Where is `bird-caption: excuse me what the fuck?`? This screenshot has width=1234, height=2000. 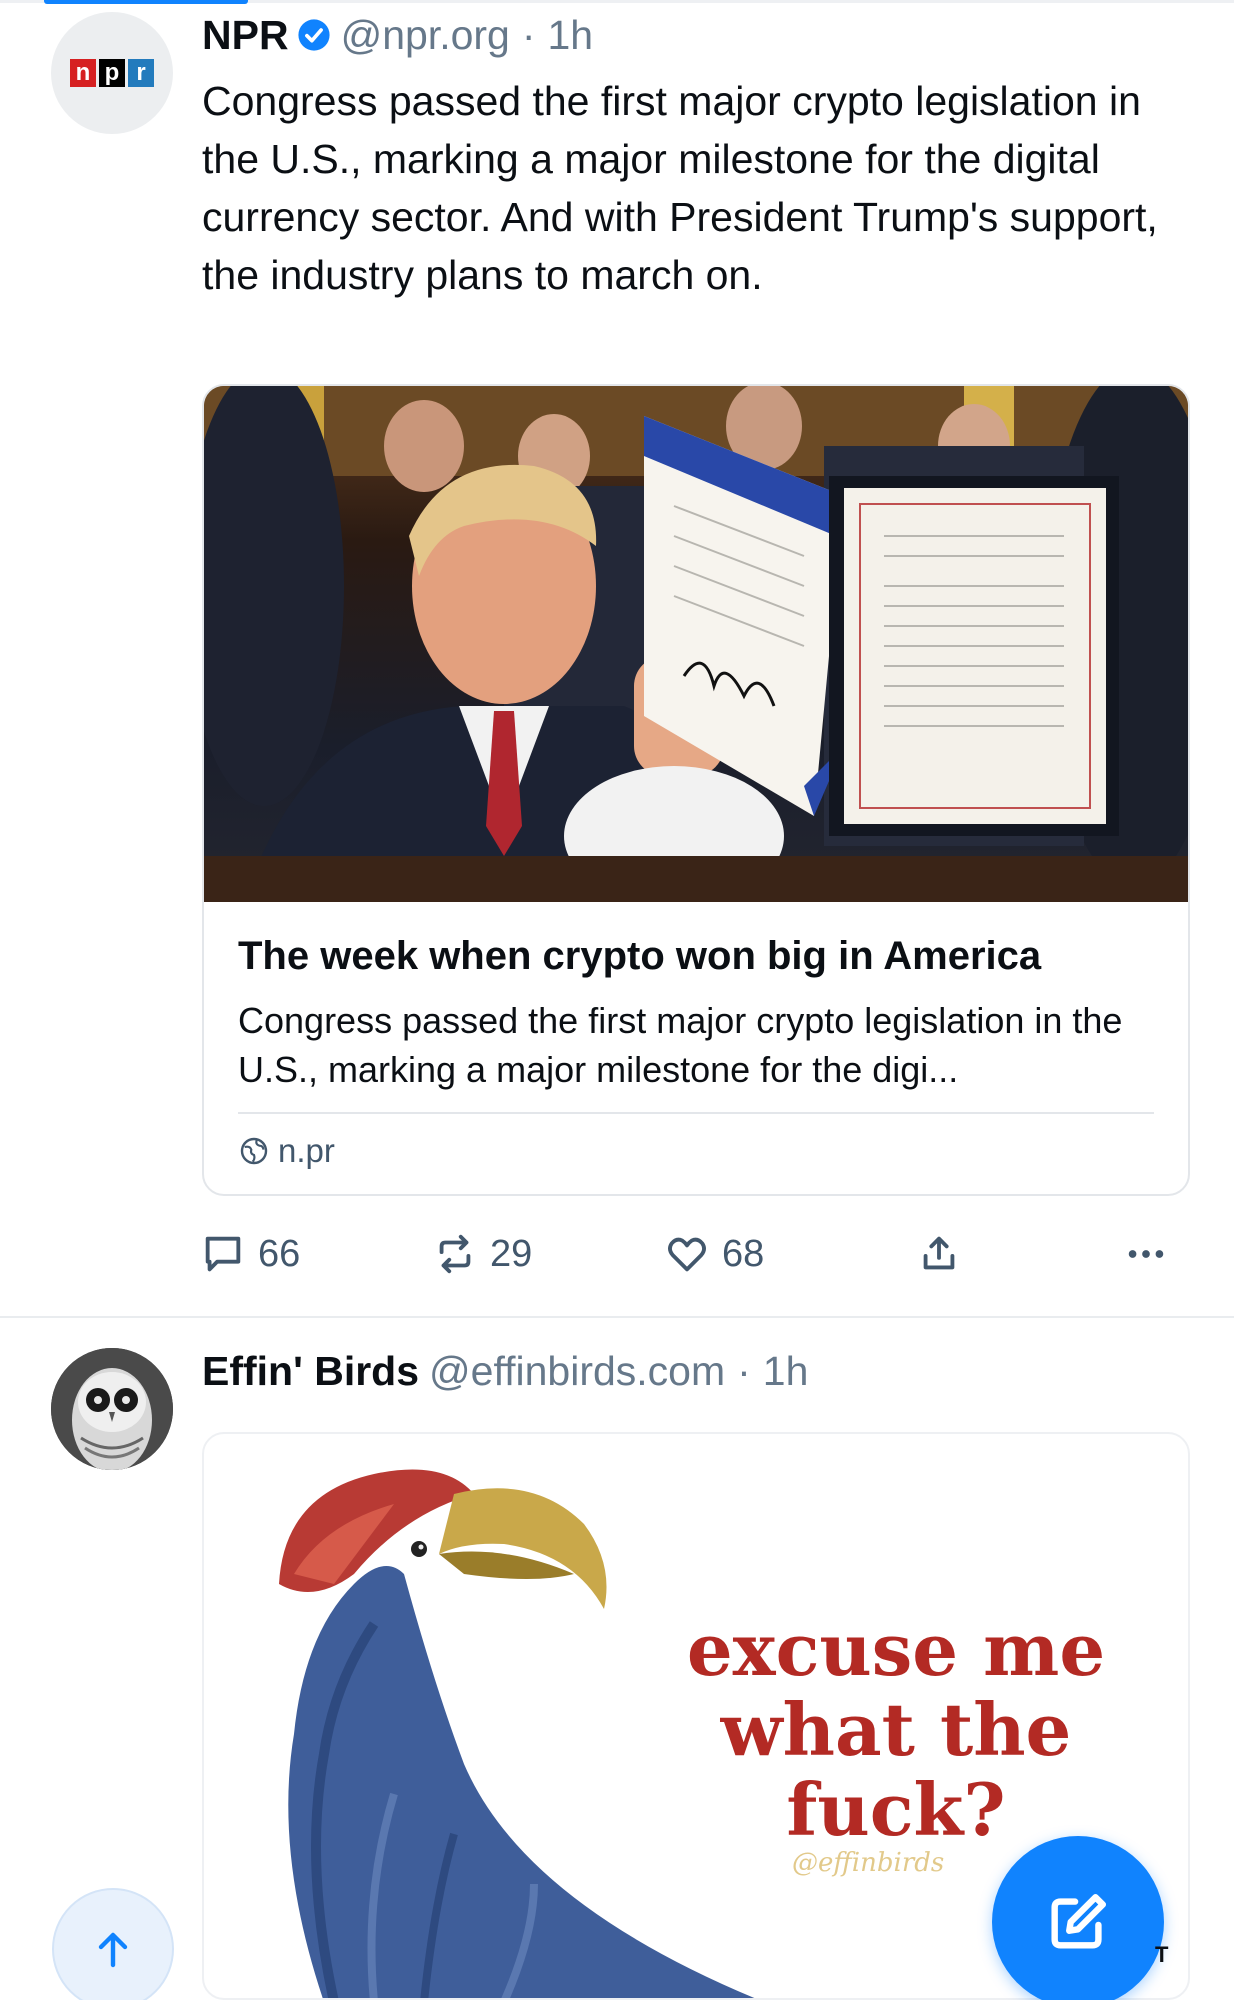
bird-caption: excuse me what the fuck? is located at coordinates (896, 1730).